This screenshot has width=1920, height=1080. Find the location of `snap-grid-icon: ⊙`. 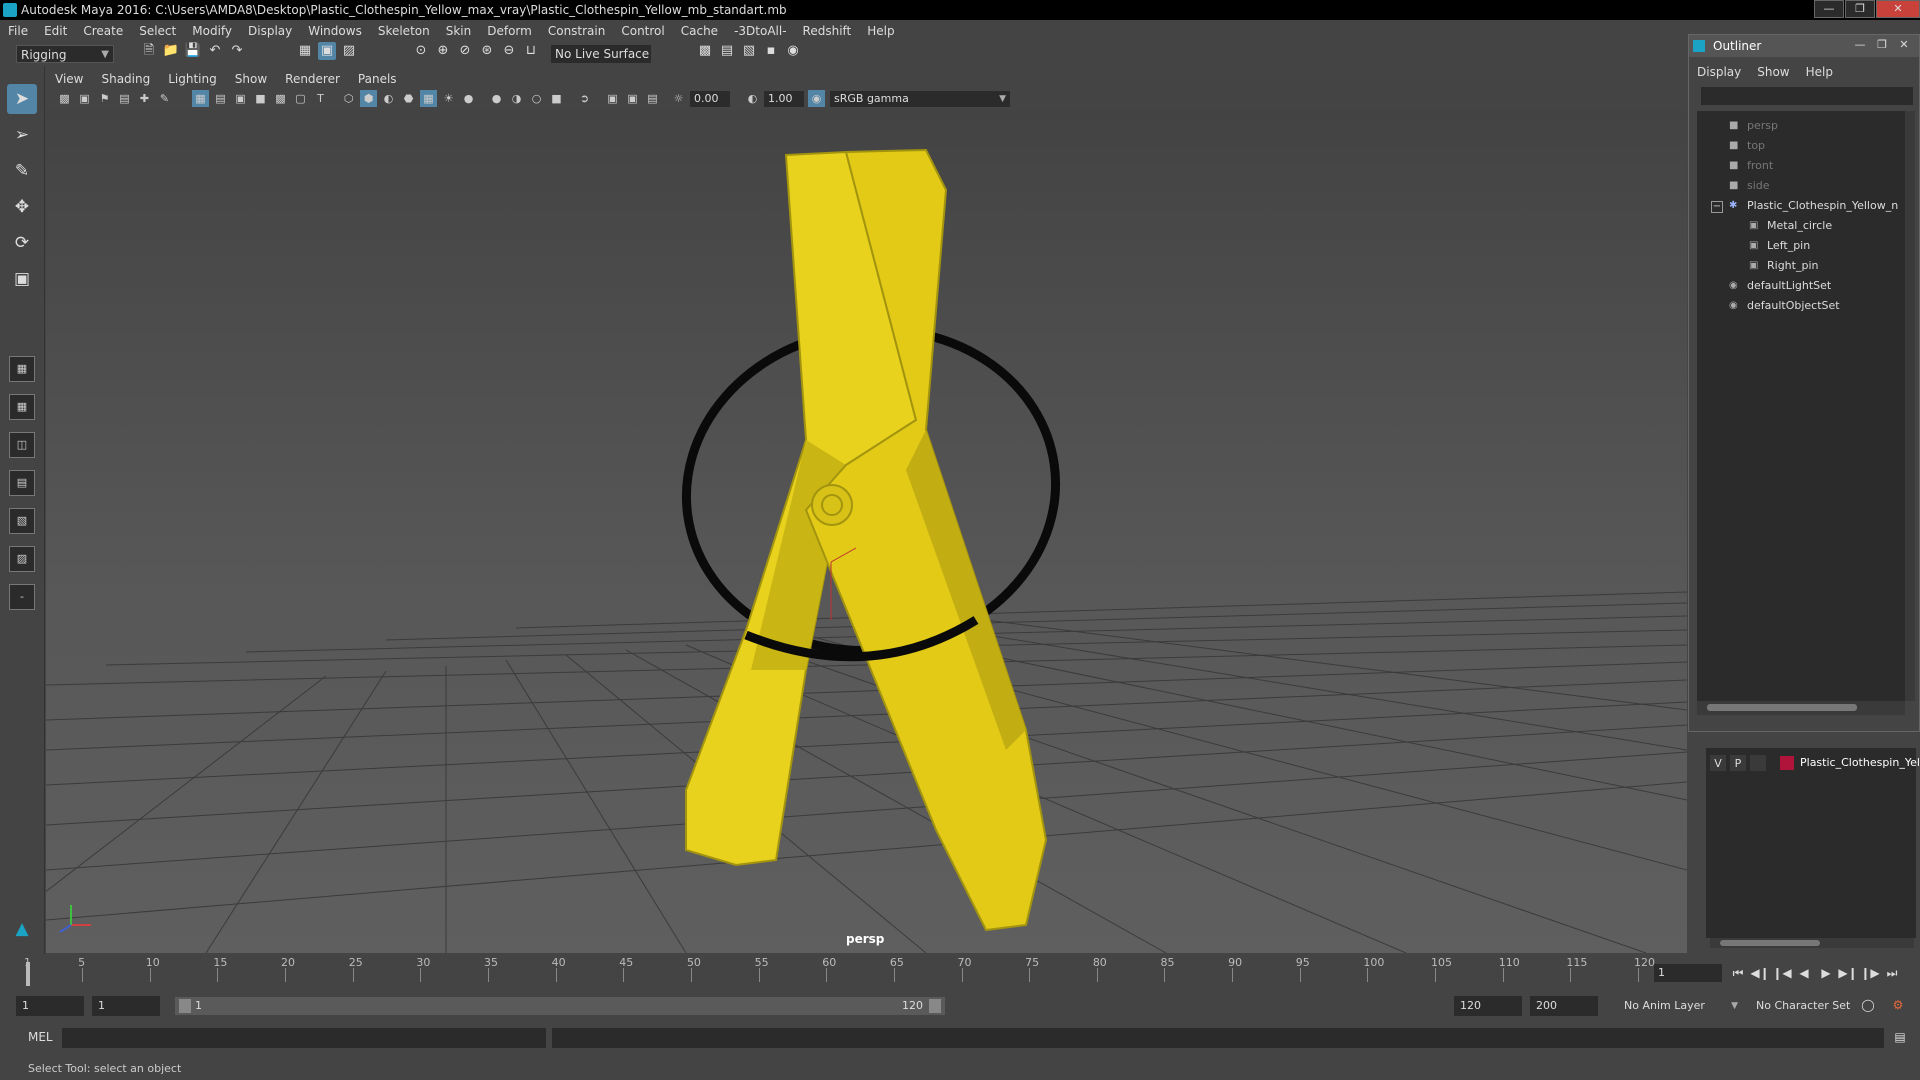

snap-grid-icon: ⊙ is located at coordinates (421, 51).